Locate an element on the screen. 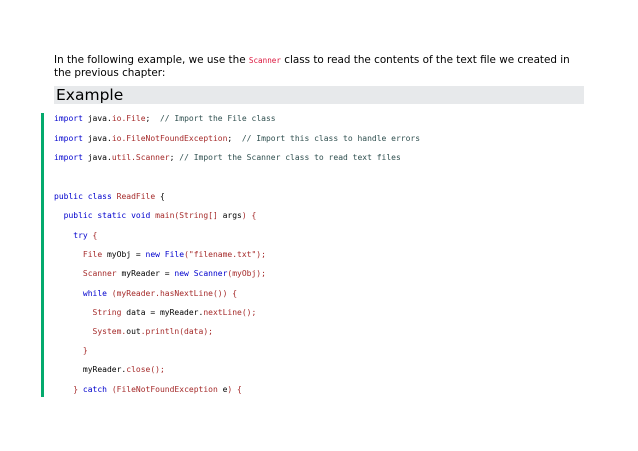  code-line-11: System.out.println(data); is located at coordinates (133, 332).